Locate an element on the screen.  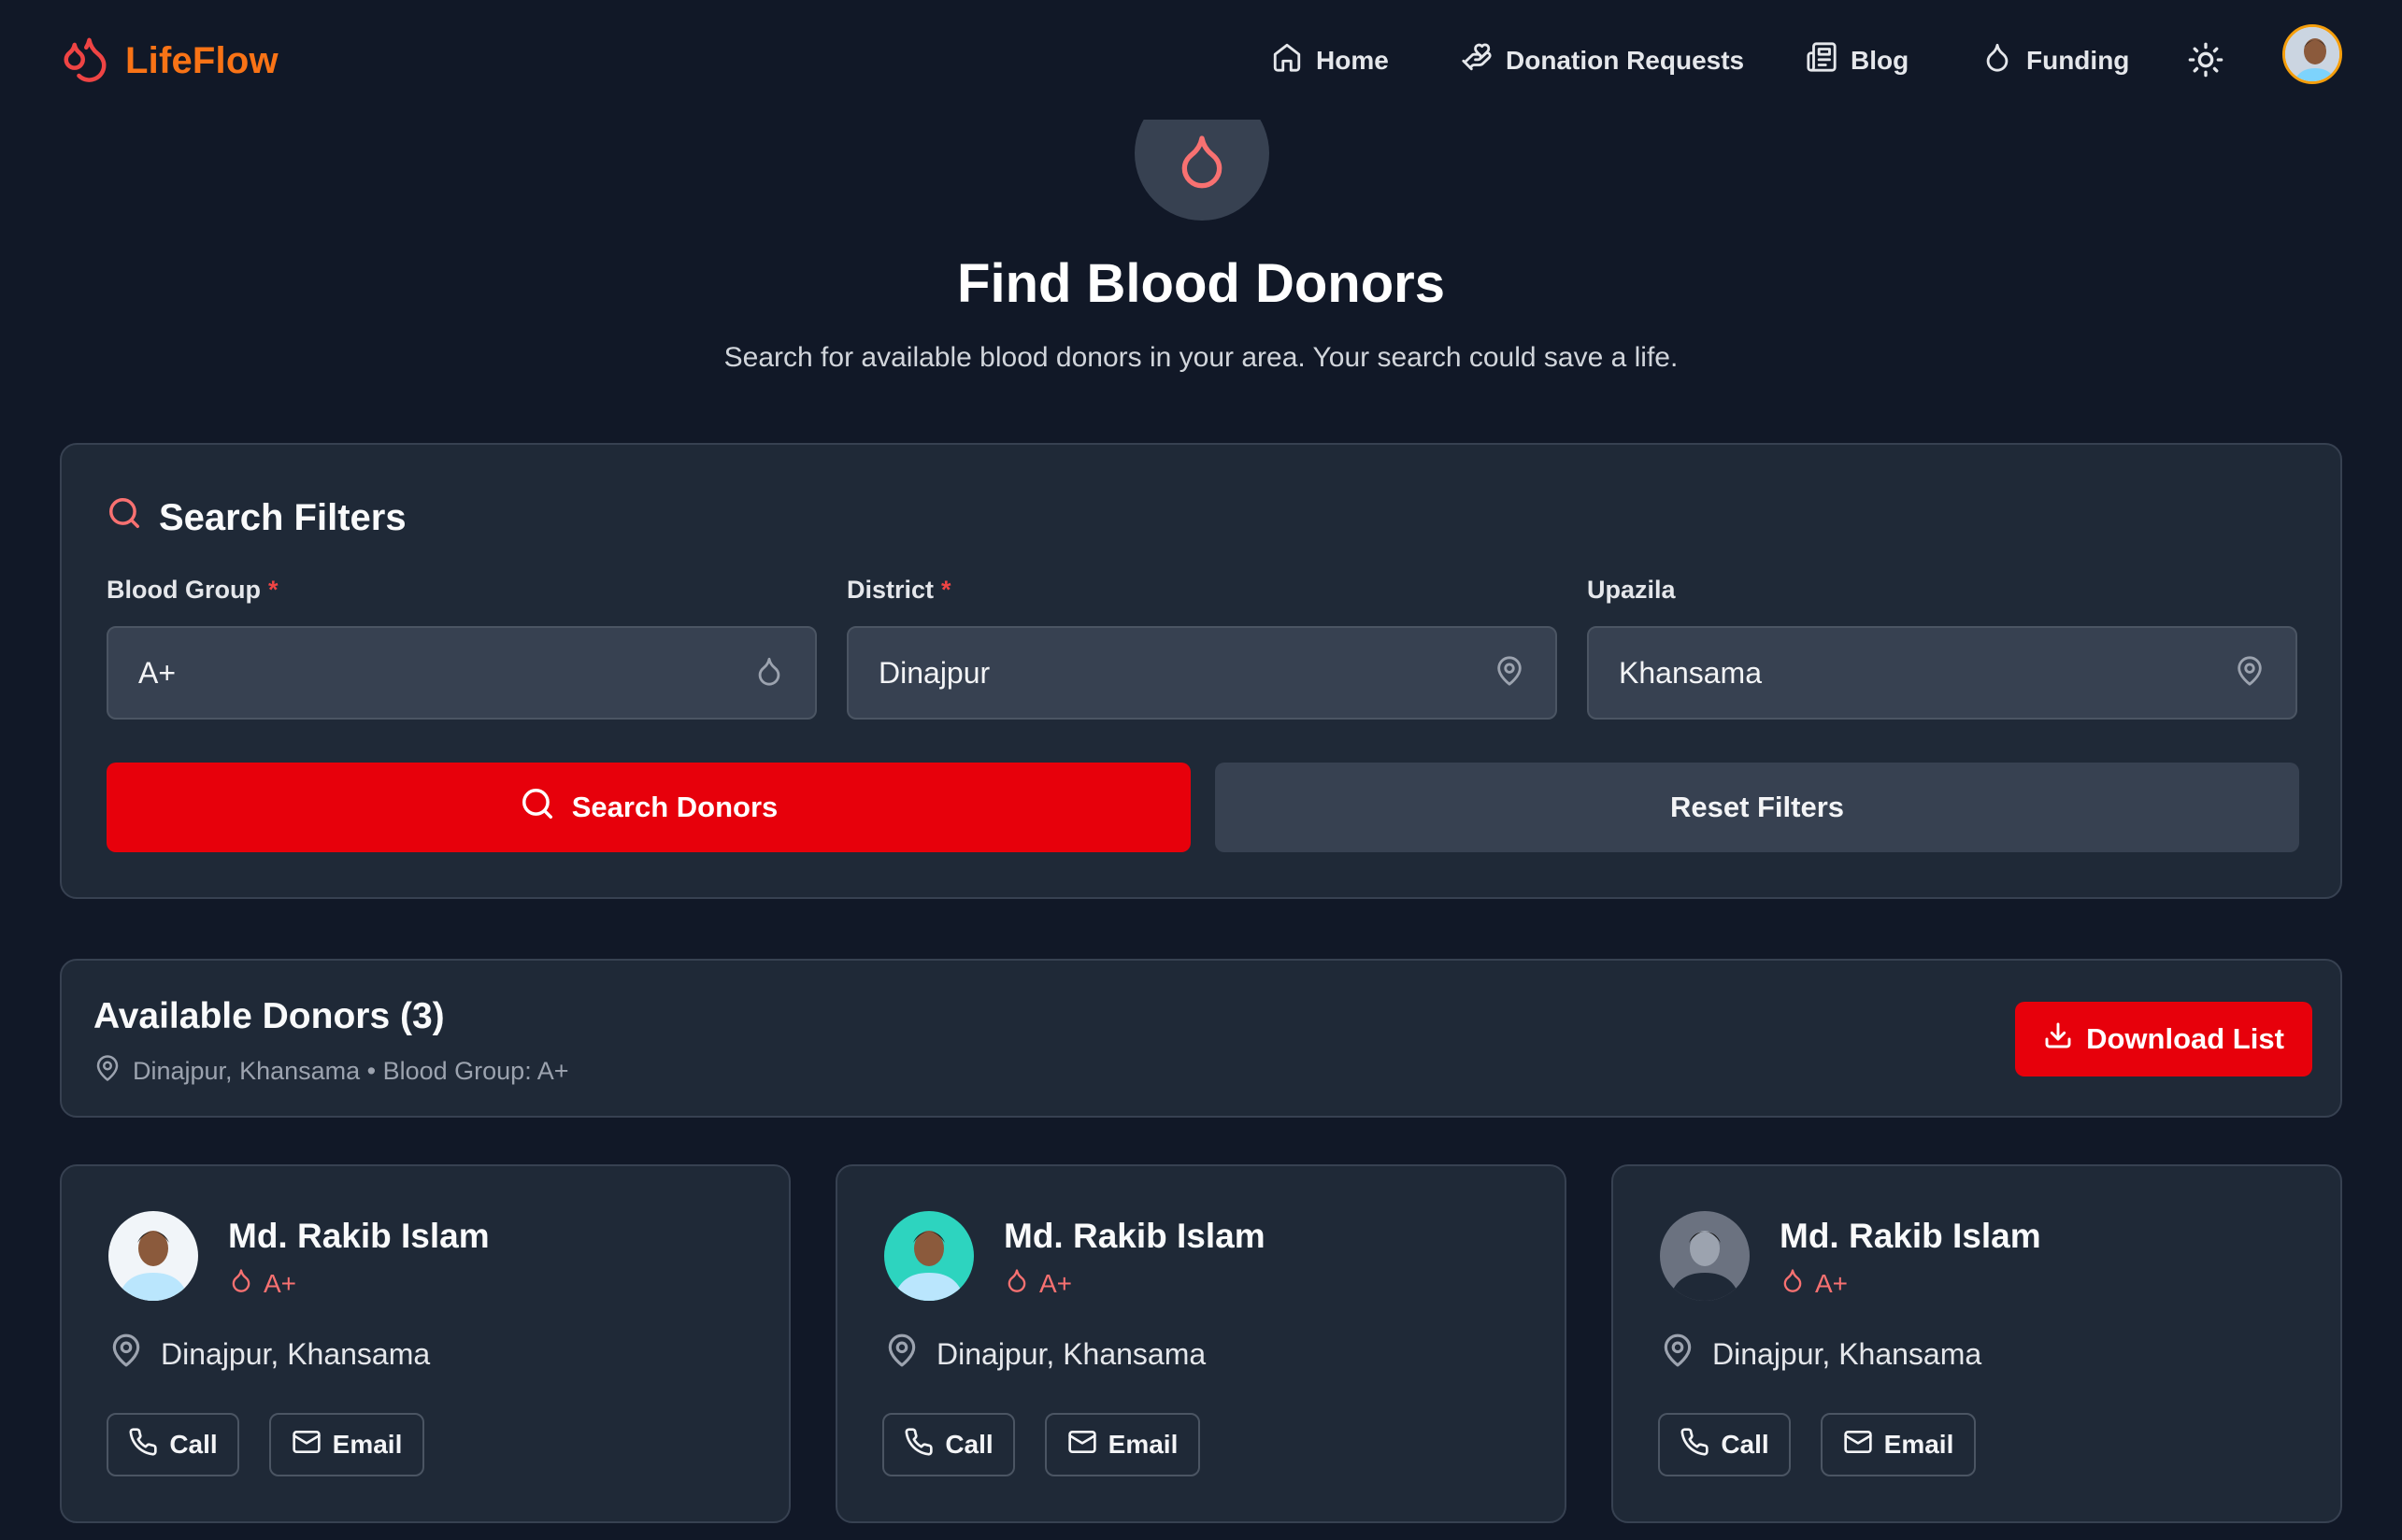
nav-funding-label: Funding is located at coordinates (2078, 60).